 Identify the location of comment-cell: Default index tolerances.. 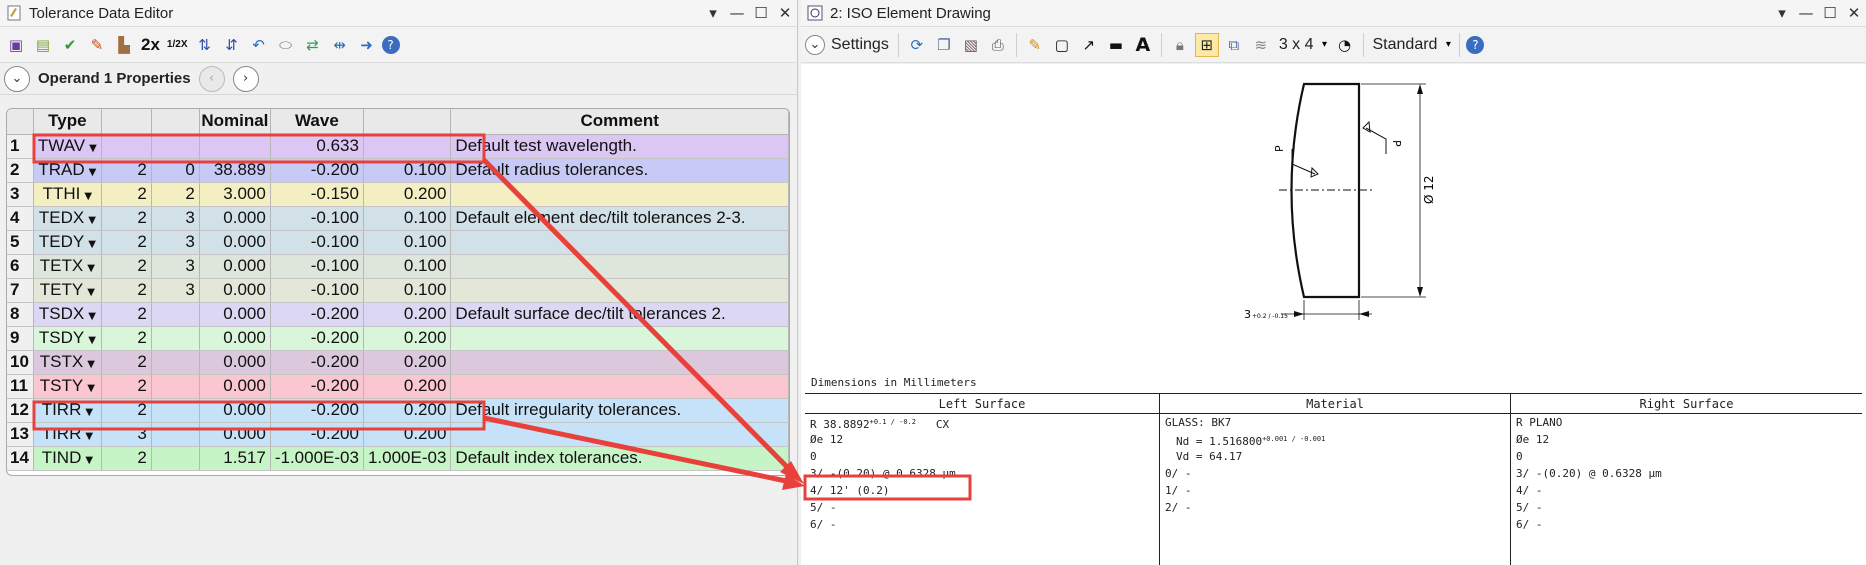
(619, 458).